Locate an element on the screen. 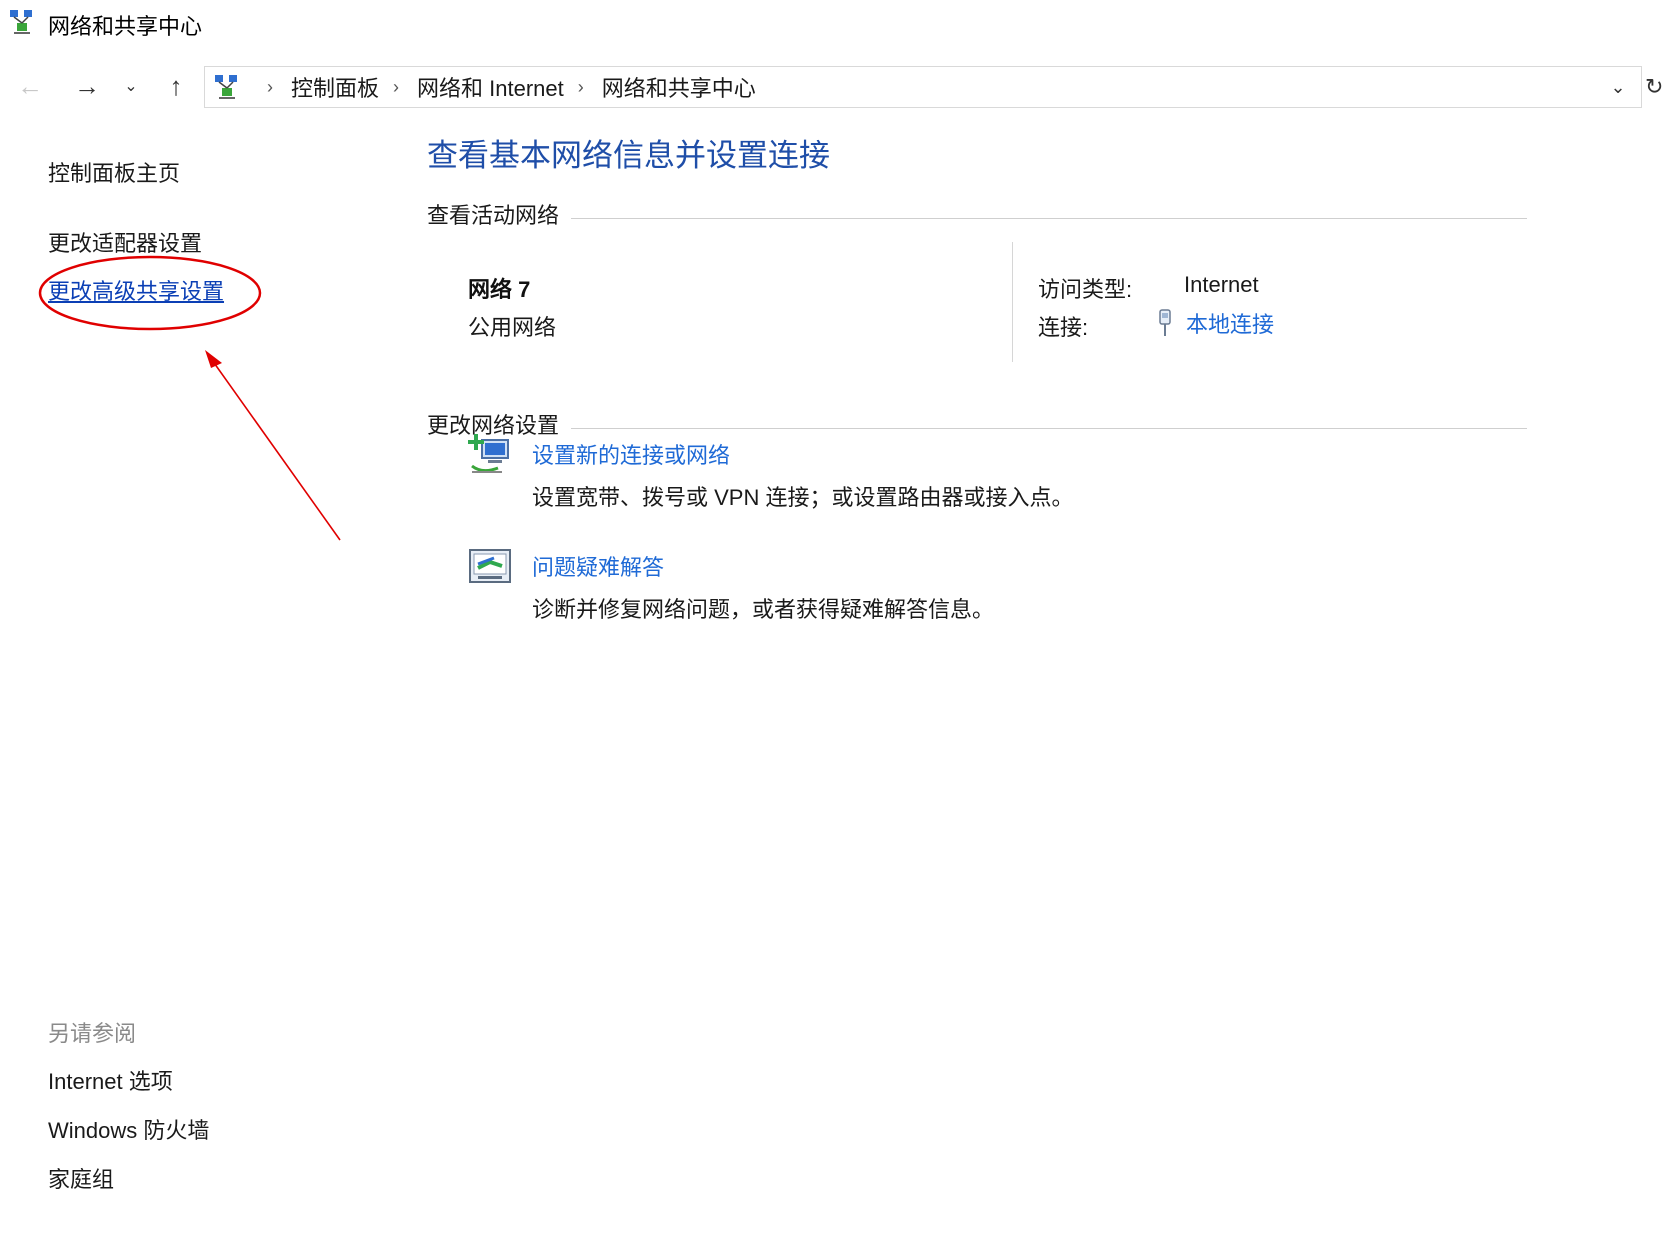 This screenshot has width=1663, height=1241. internet-options-link: Internet 选项 is located at coordinates (110, 1080).